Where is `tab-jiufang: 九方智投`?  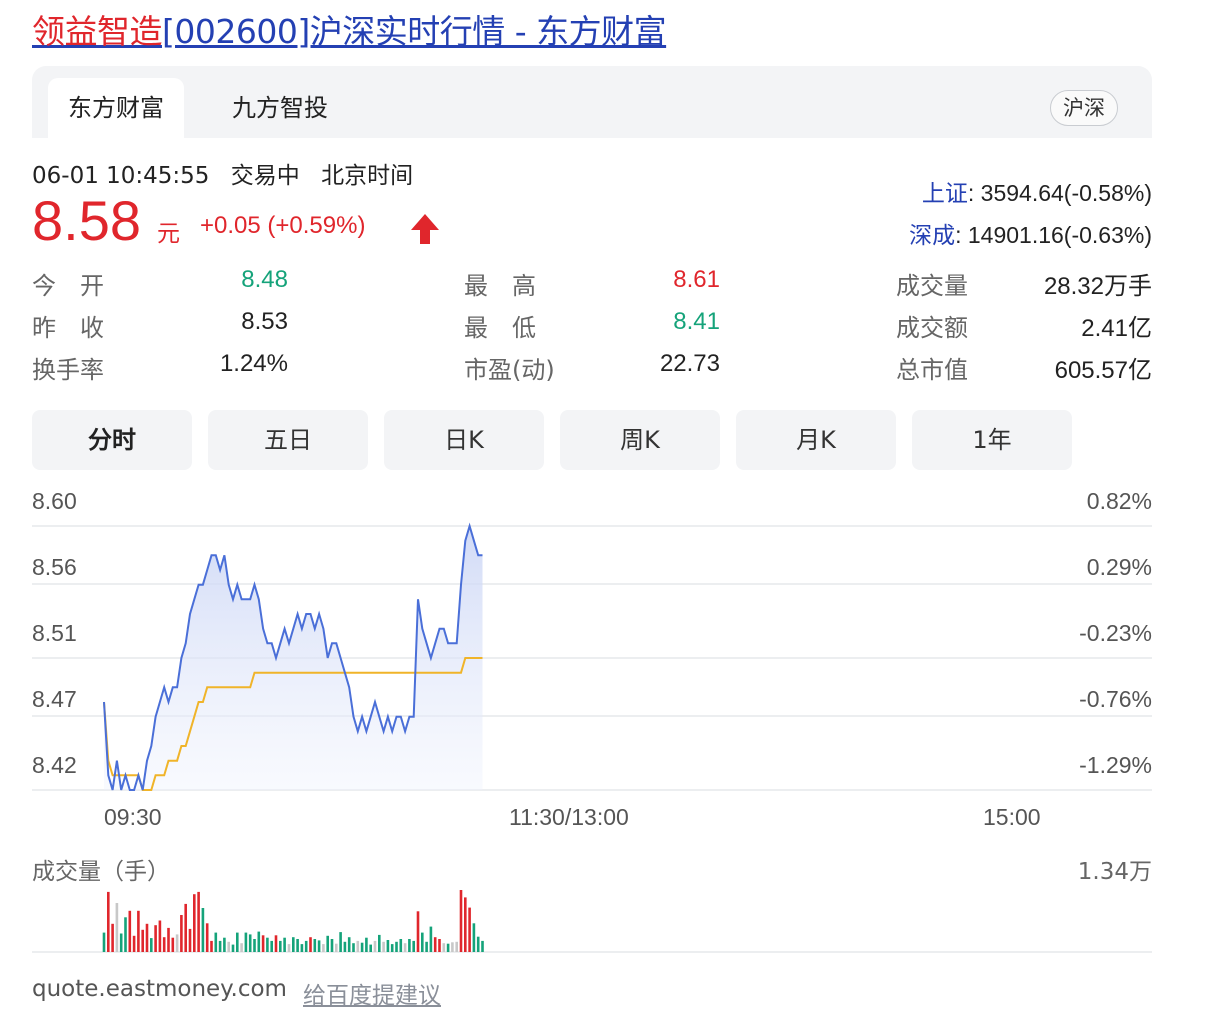
tab-jiufang: 九方智投 is located at coordinates (280, 108).